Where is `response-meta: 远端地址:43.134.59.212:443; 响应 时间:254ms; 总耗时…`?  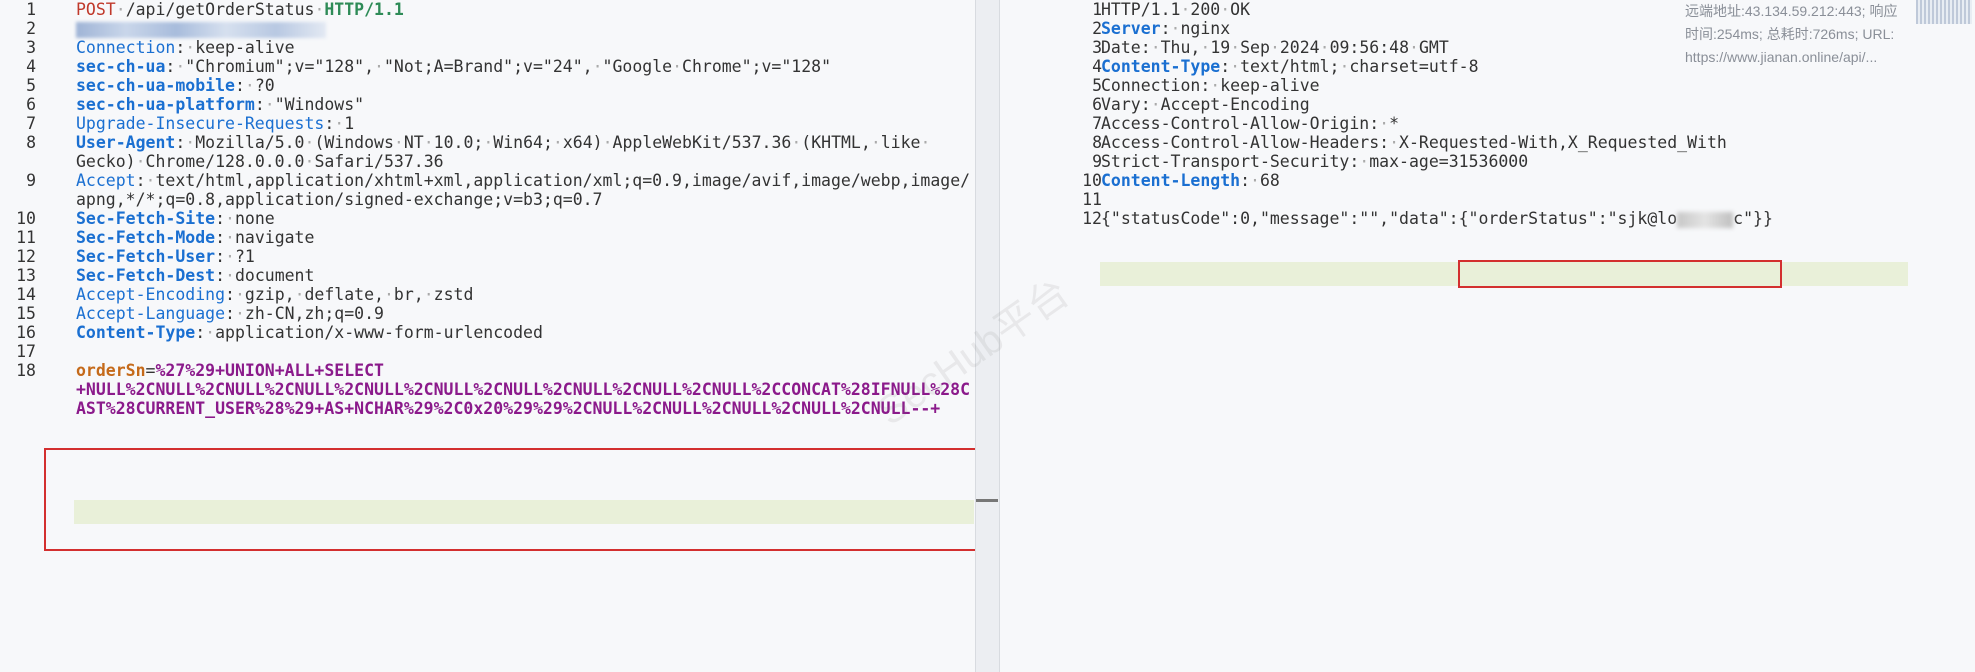
response-meta: 远端地址:43.134.59.212:443; 响应 时间:254ms; 总耗时… is located at coordinates (1795, 34).